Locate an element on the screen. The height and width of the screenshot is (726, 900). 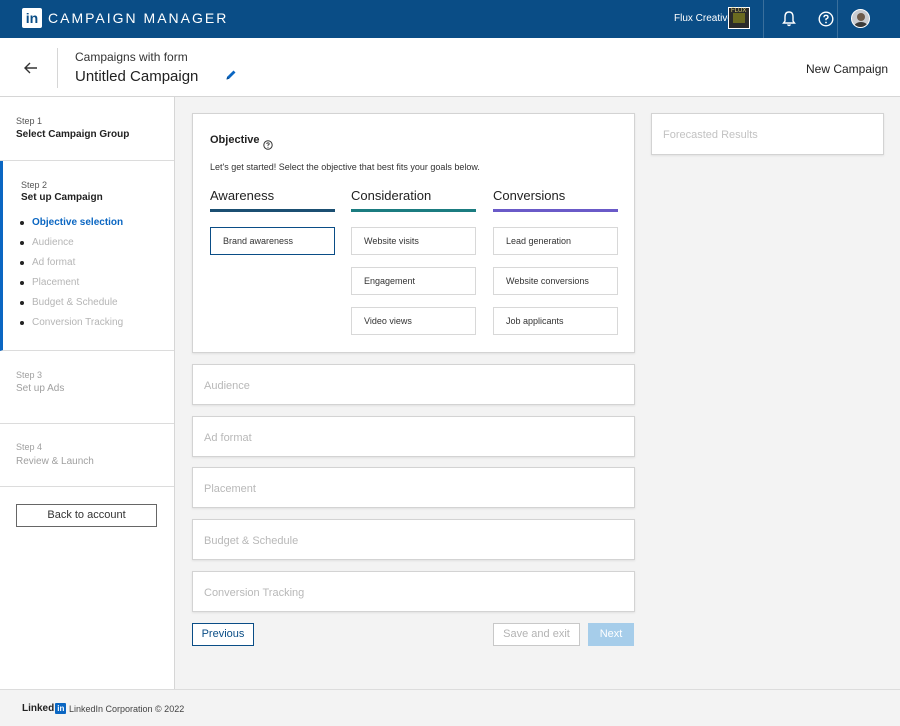
step-name: Review & Launch is located at coordinates (55, 461).